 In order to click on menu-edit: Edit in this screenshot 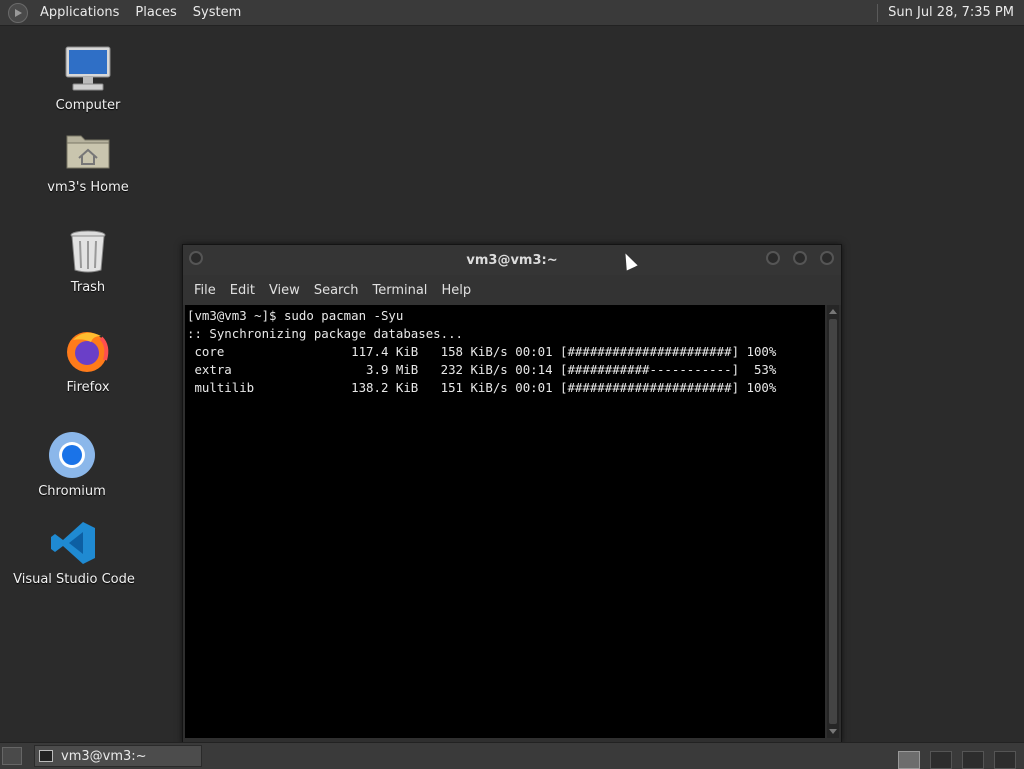, I will do `click(242, 290)`.